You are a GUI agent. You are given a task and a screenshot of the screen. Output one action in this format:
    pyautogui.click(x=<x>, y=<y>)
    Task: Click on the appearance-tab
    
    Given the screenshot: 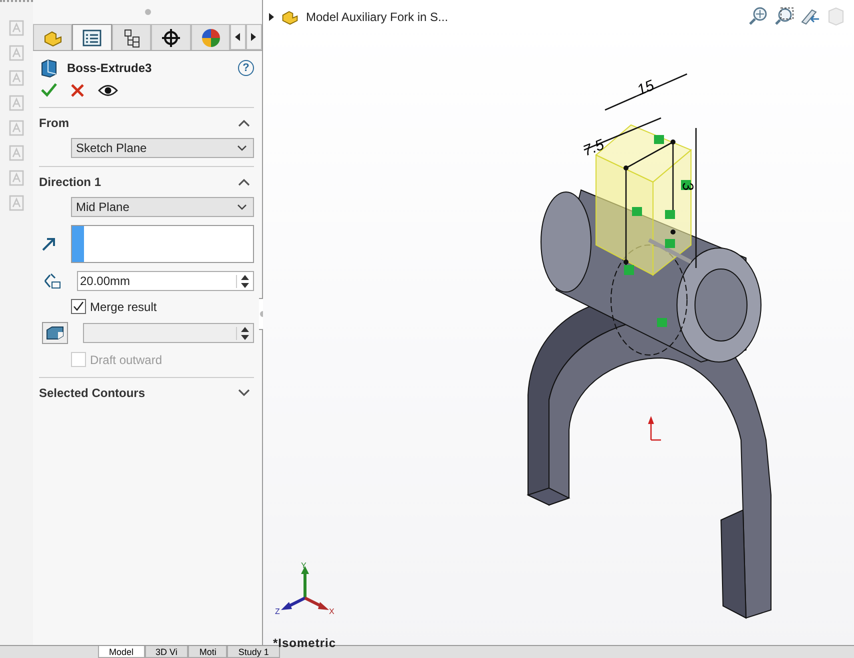 What is the action you would take?
    pyautogui.click(x=210, y=37)
    